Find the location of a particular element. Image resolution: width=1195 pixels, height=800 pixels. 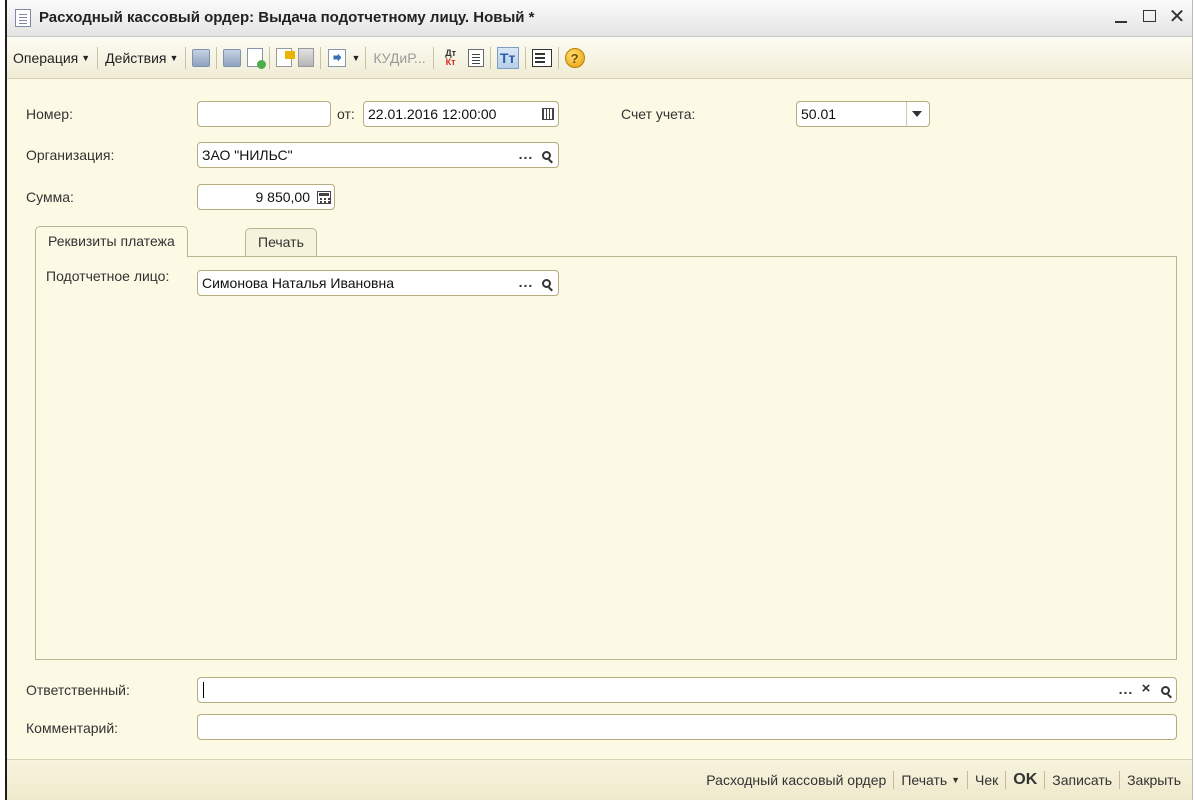

organization-open-button is located at coordinates (546, 155).